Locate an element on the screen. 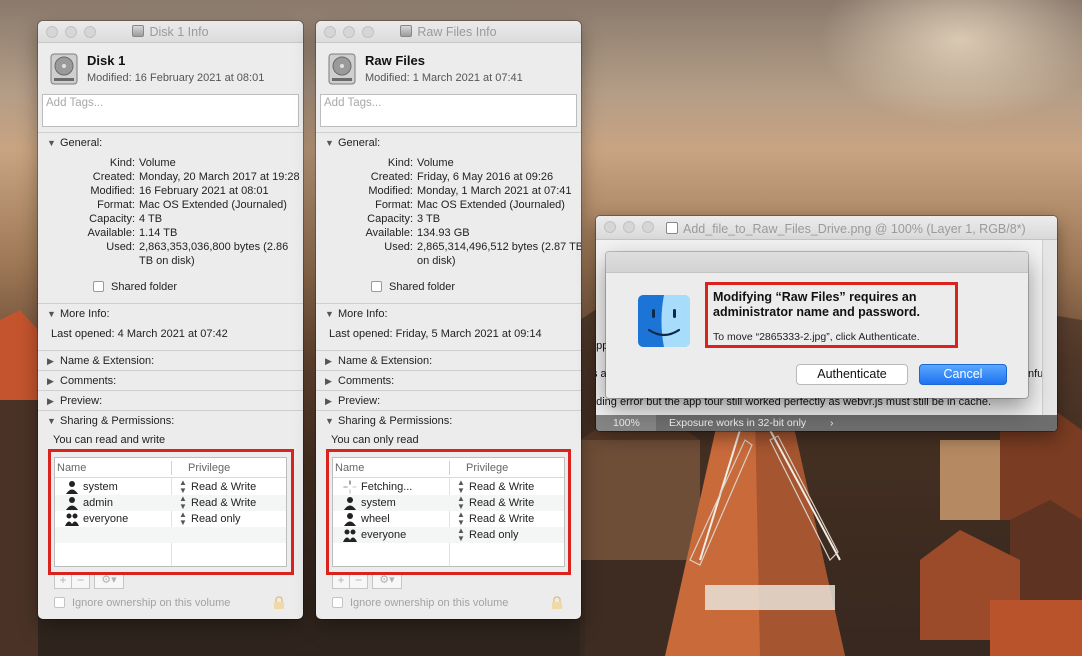 This screenshot has width=1082, height=656. vertical-scrollbar is located at coordinates (1049, 327).